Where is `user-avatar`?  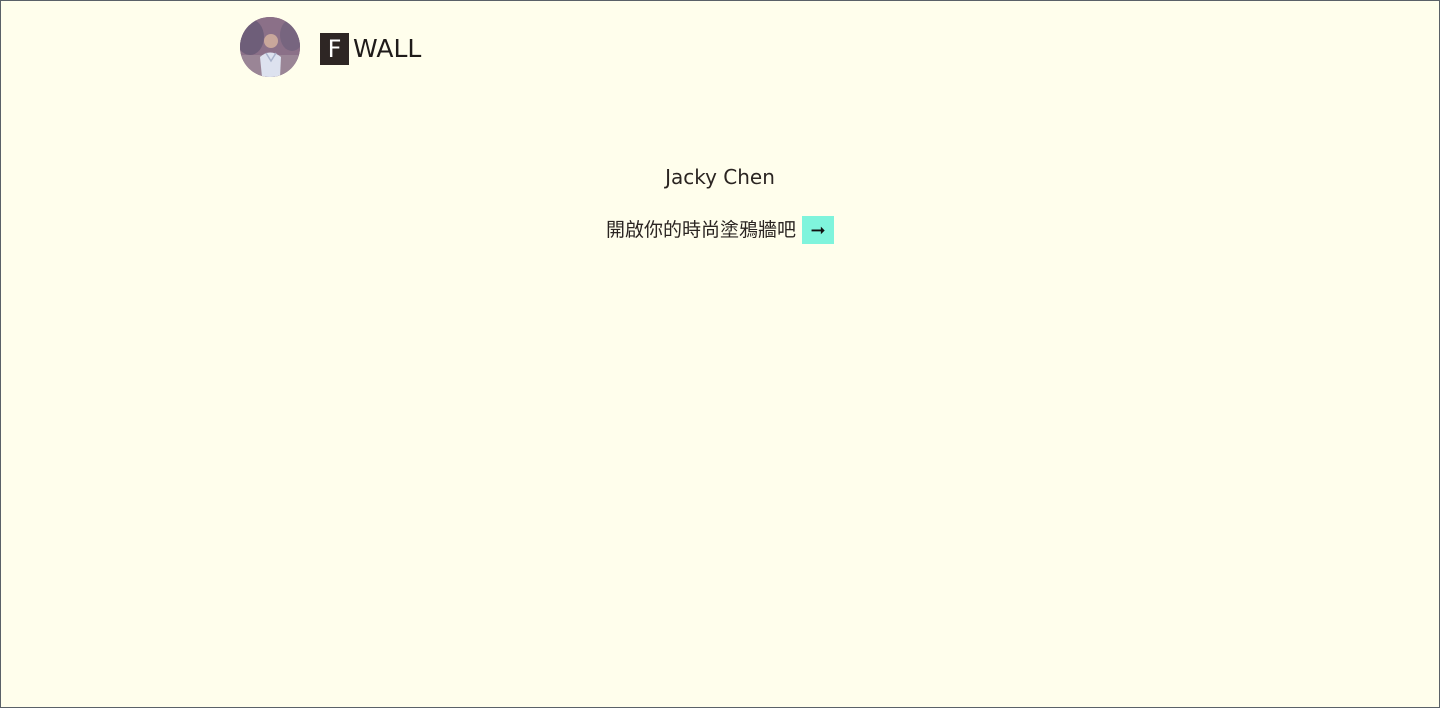 user-avatar is located at coordinates (270, 47).